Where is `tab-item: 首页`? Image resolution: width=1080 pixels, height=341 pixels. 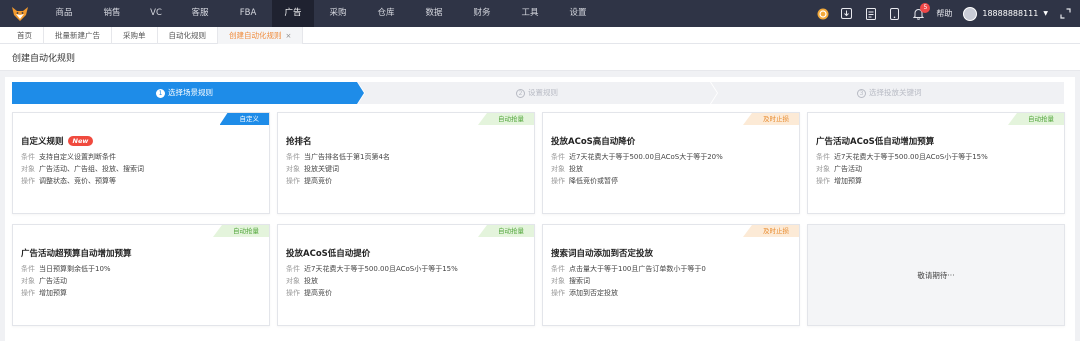 tab-item: 首页 is located at coordinates (25, 35).